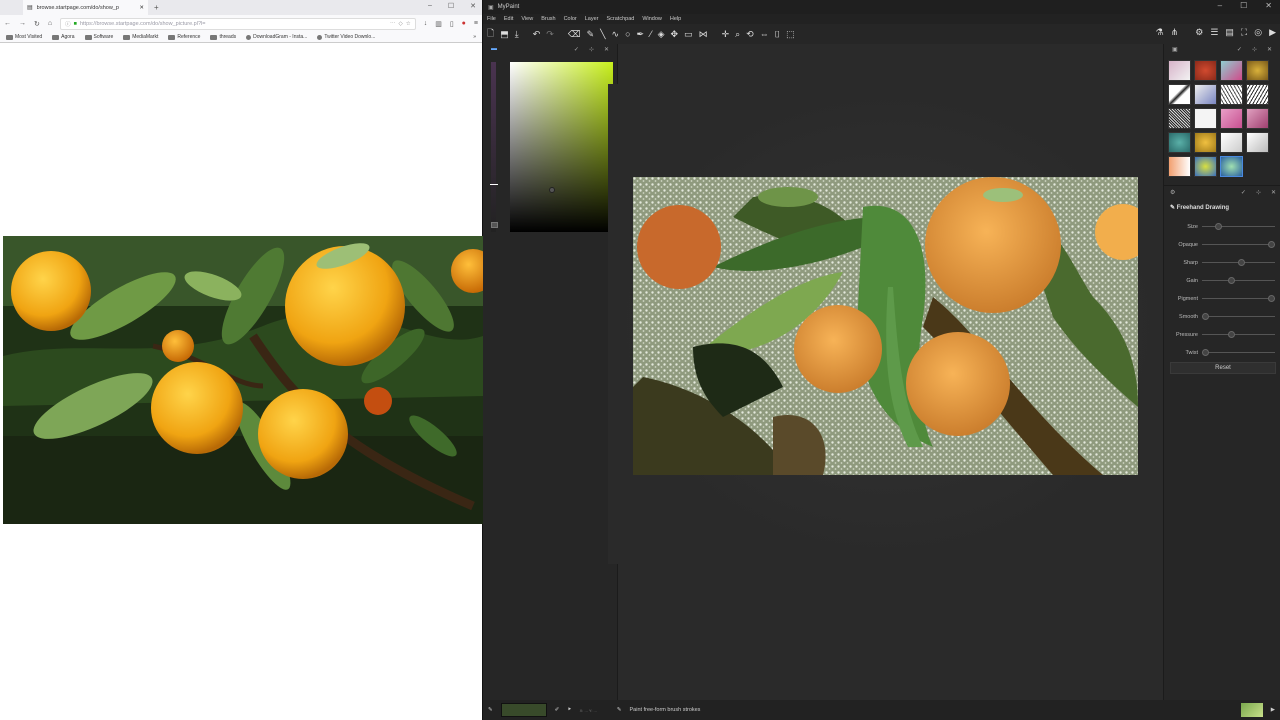 The width and height of the screenshot is (1280, 720). What do you see at coordinates (98, 37) in the screenshot?
I see `bookmark-software: Software` at bounding box center [98, 37].